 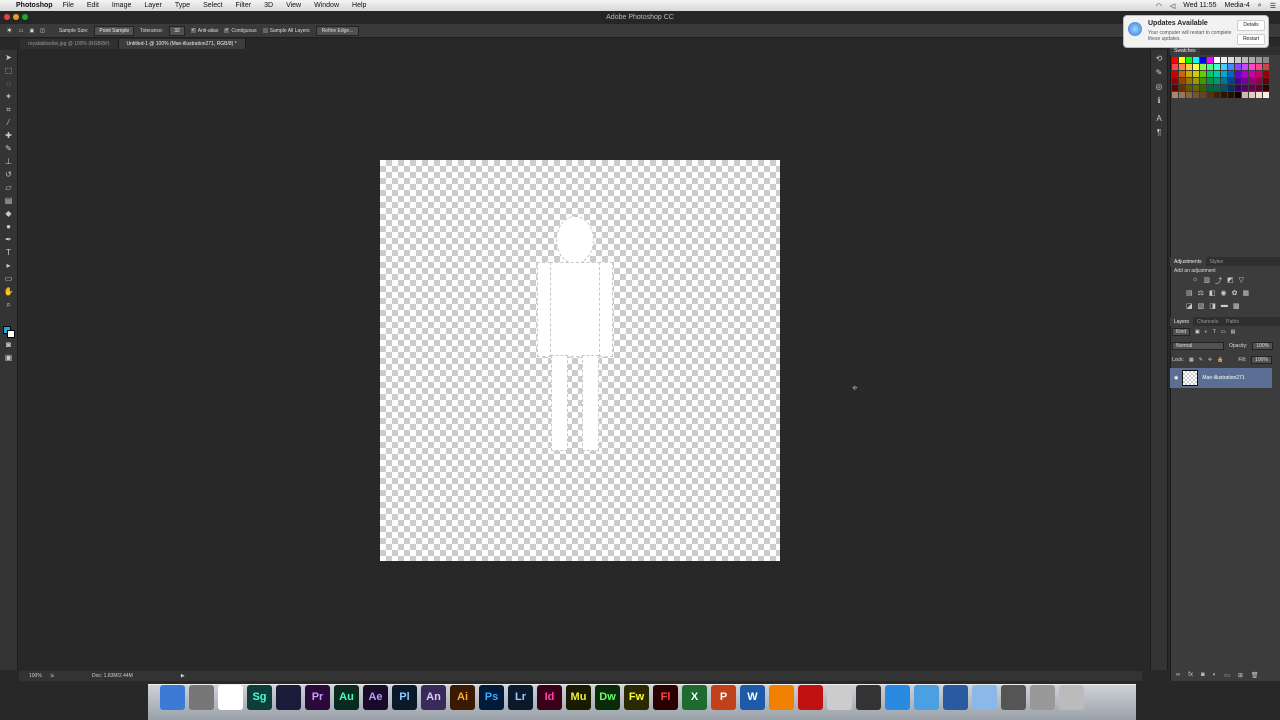 I want to click on path-selection-icon: ▸, so click(x=9, y=266).